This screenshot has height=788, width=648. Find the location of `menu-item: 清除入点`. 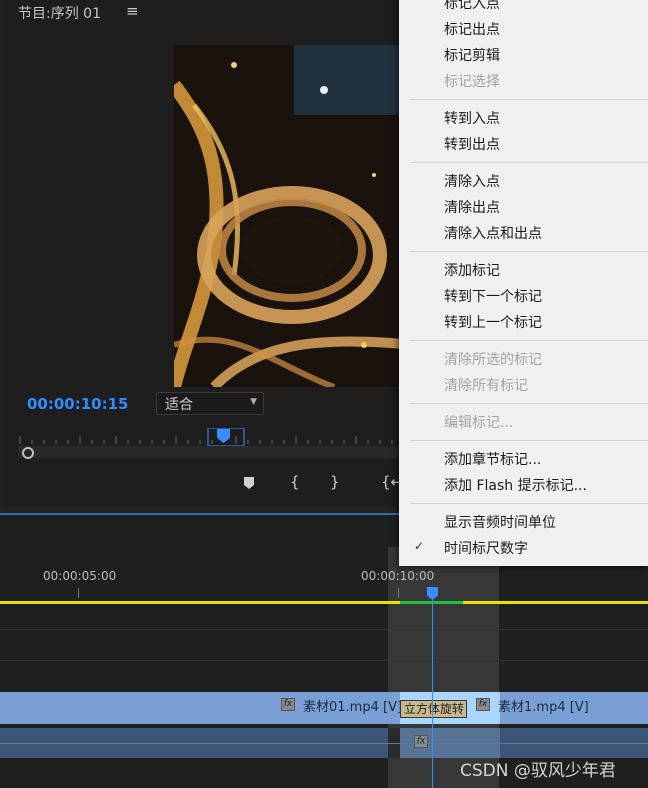

menu-item: 清除入点 is located at coordinates (472, 181).